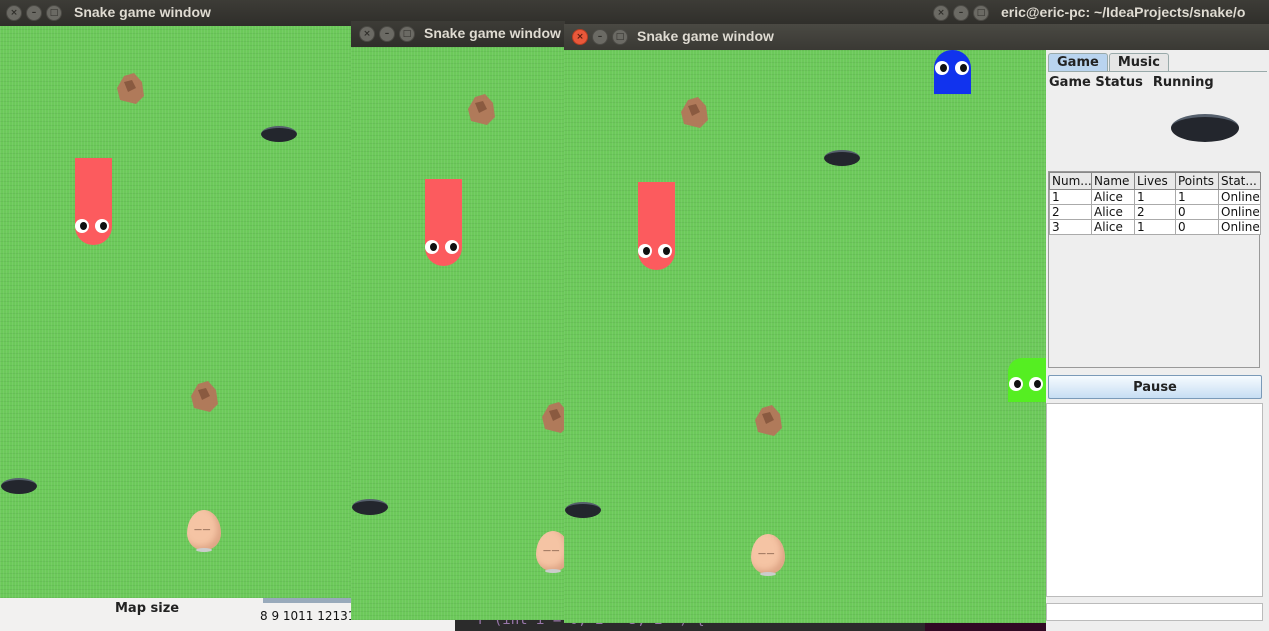 The width and height of the screenshot is (1269, 631). Describe the element at coordinates (1154, 500) in the screenshot. I see `chat-log-area` at that location.